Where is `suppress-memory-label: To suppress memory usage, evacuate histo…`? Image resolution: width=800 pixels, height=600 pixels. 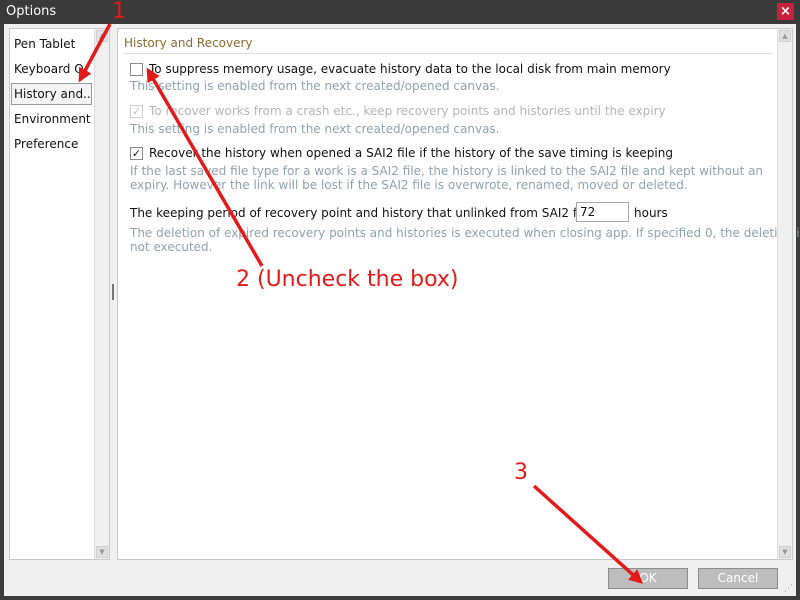
suppress-memory-label: To suppress memory usage, evacuate histo… is located at coordinates (410, 69).